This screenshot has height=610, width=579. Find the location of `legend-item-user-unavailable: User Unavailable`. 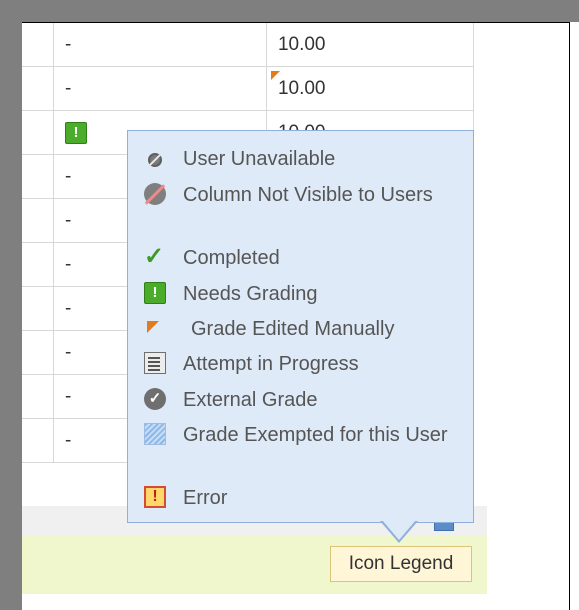

legend-item-user-unavailable: User Unavailable is located at coordinates (298, 159).